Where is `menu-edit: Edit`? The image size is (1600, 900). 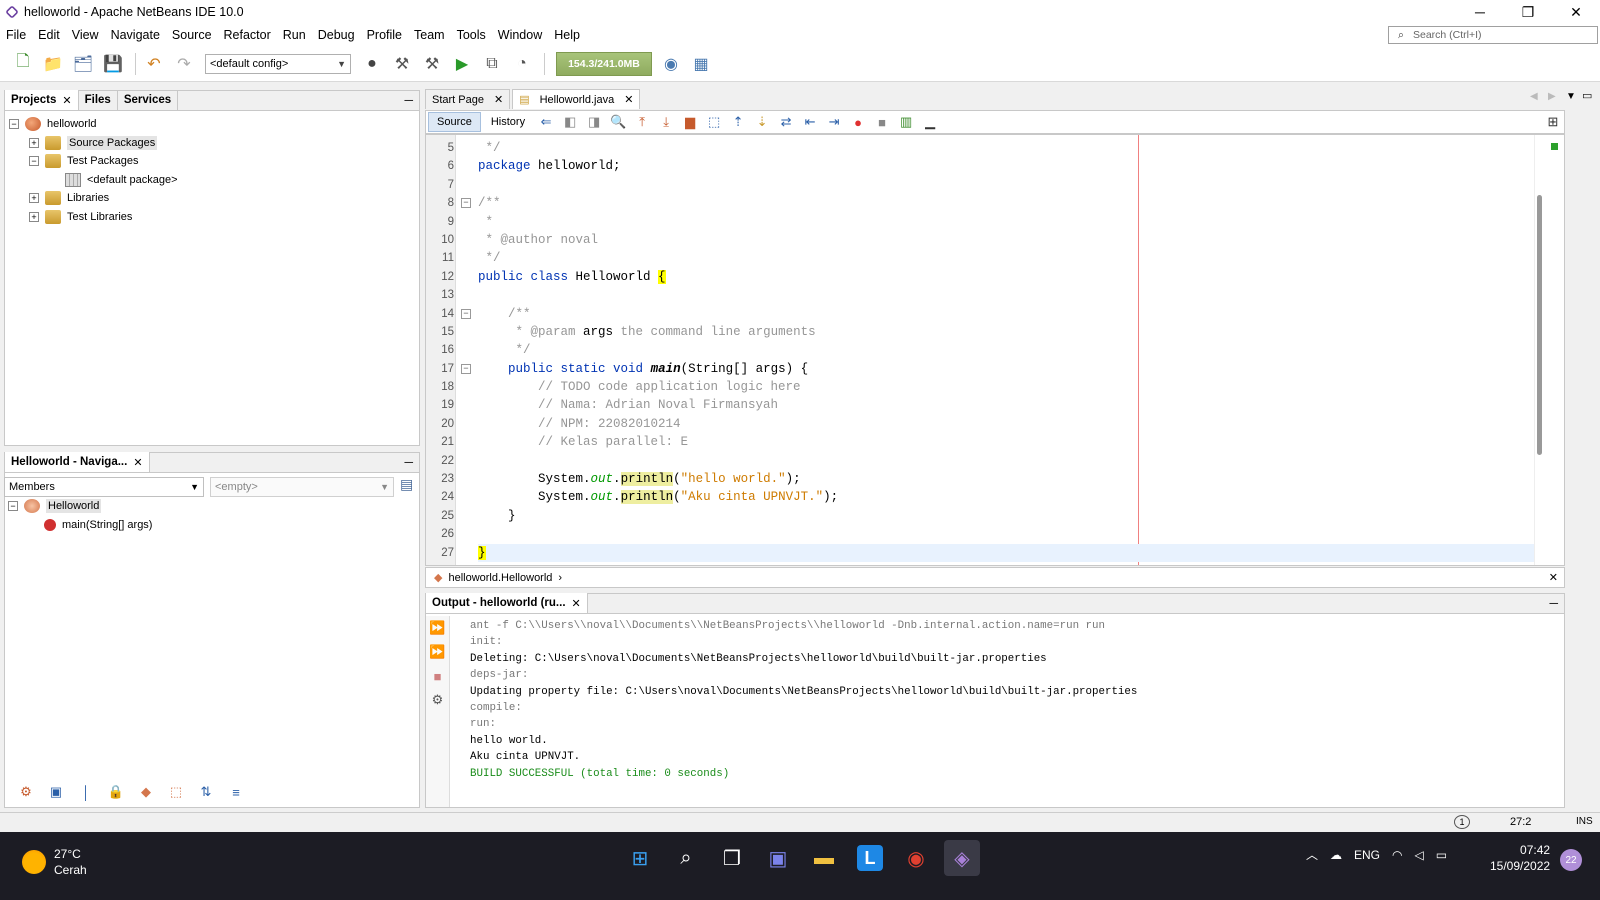 menu-edit: Edit is located at coordinates (49, 35).